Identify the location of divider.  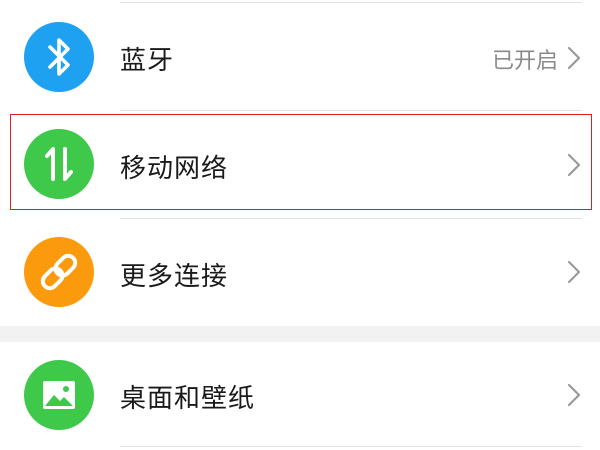
(351, 446).